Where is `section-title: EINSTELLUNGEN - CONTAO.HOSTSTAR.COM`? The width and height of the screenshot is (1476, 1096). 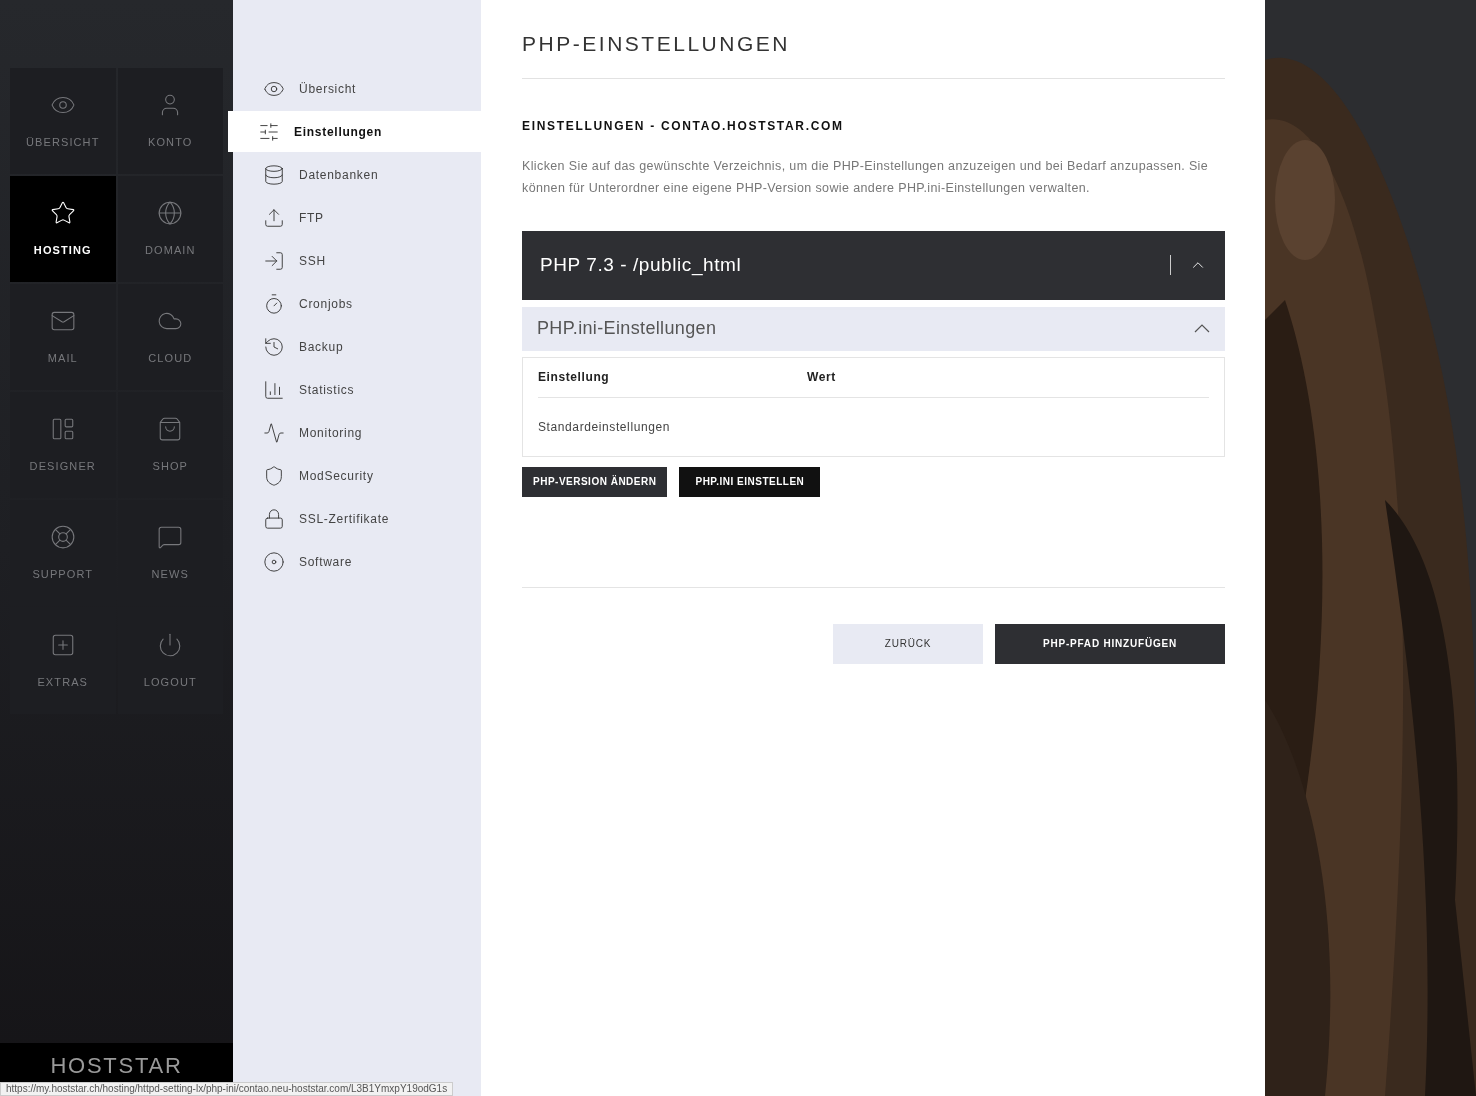 section-title: EINSTELLUNGEN - CONTAO.HOSTSTAR.COM is located at coordinates (683, 126).